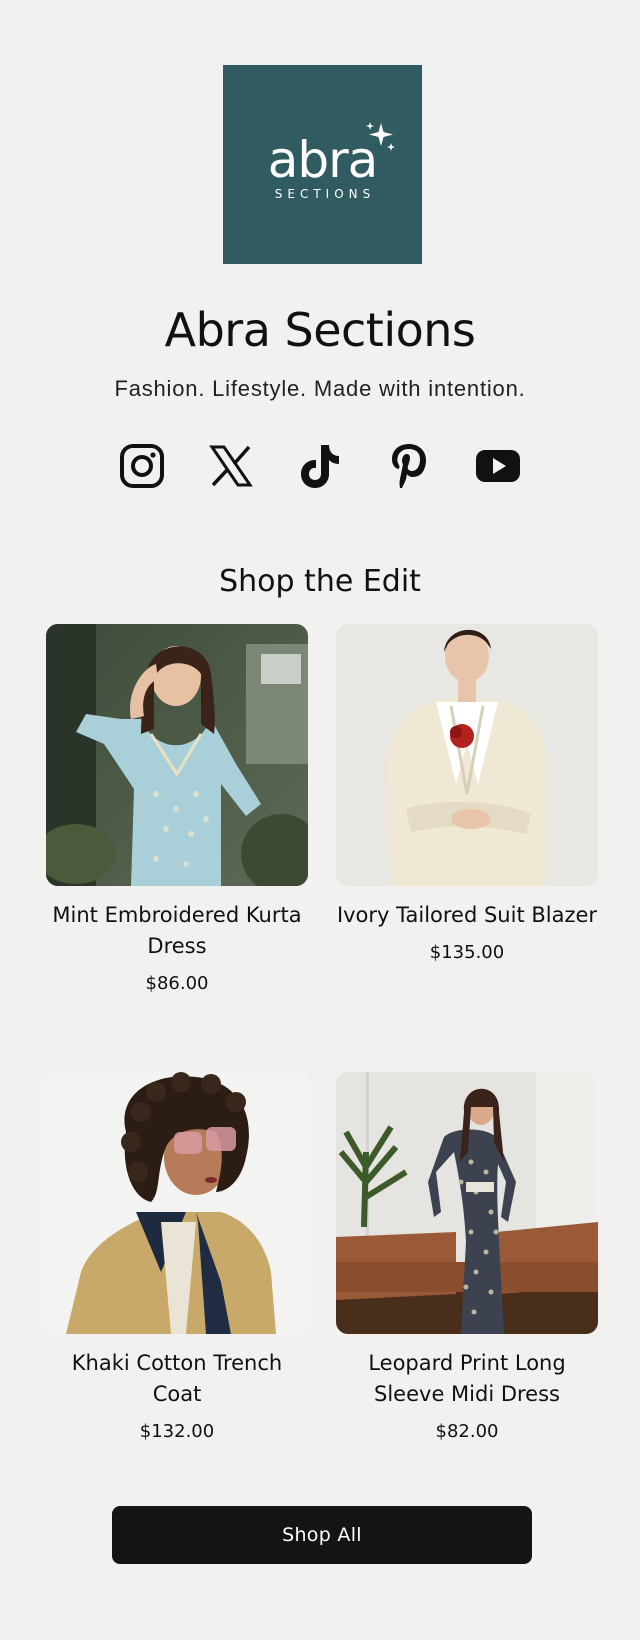 The image size is (640, 1640). I want to click on youtube-icon, so click(498, 466).